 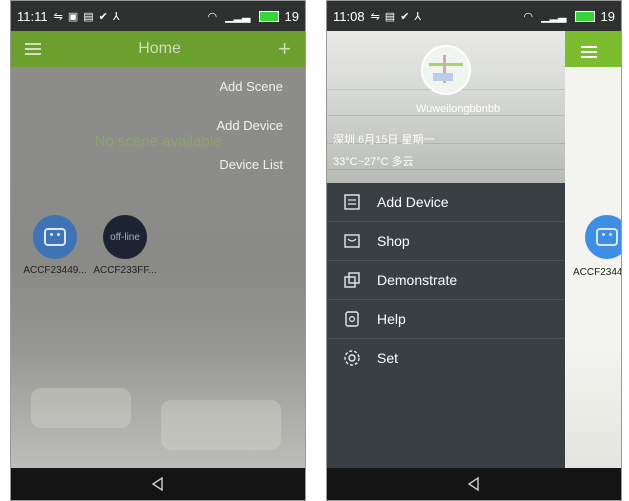 I want to click on status-bar: 11:08 ⇋ ▤ ✔ ⅄ ◠ ▁▂▃ 19, so click(x=474, y=16).